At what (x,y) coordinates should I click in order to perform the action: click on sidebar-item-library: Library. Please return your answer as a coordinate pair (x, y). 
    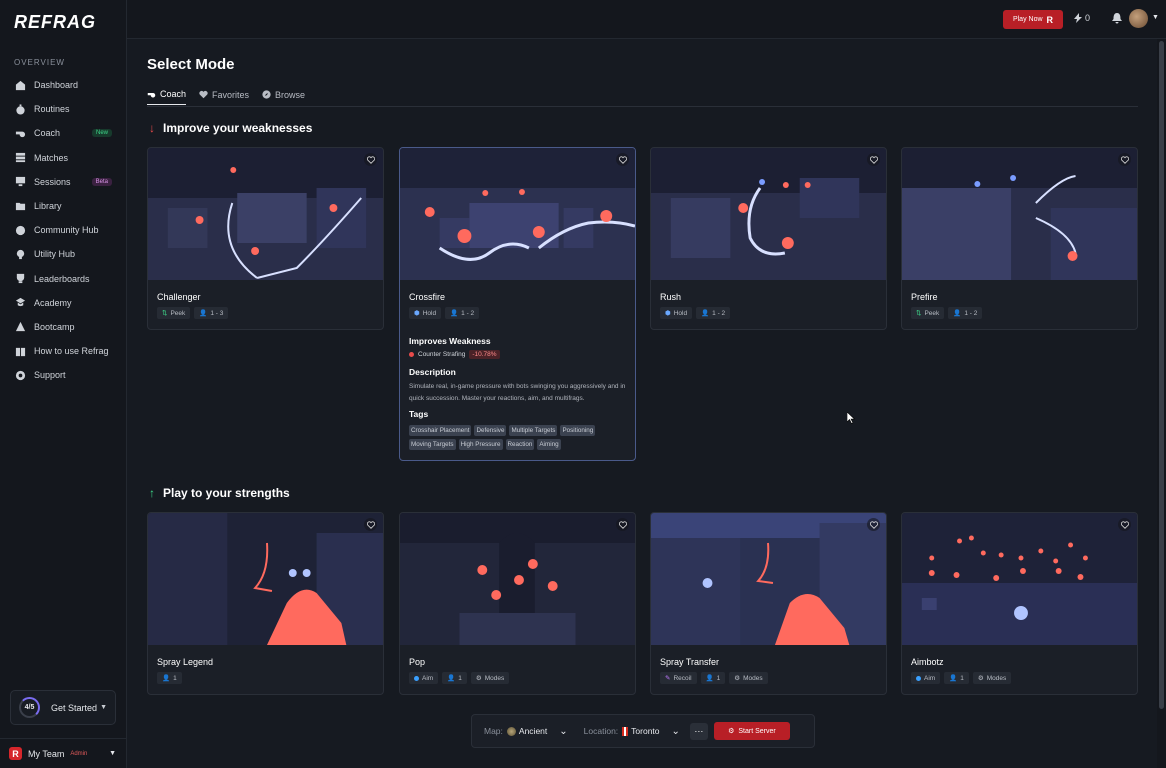
    Looking at the image, I should click on (63, 206).